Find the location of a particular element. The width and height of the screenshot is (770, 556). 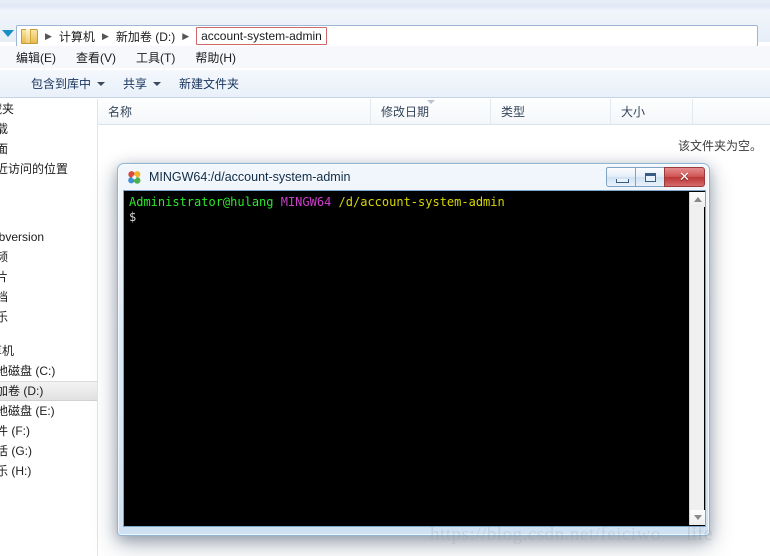

sidebar-item-life-g: 生活 (G:) is located at coordinates (48, 451).